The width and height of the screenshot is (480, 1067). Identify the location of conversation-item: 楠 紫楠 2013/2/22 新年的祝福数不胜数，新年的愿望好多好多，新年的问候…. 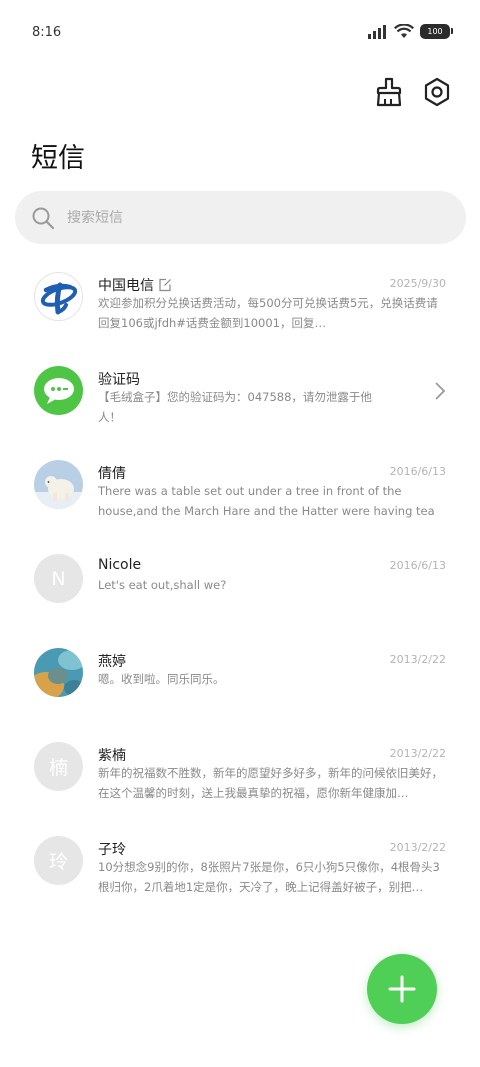
(240, 767).